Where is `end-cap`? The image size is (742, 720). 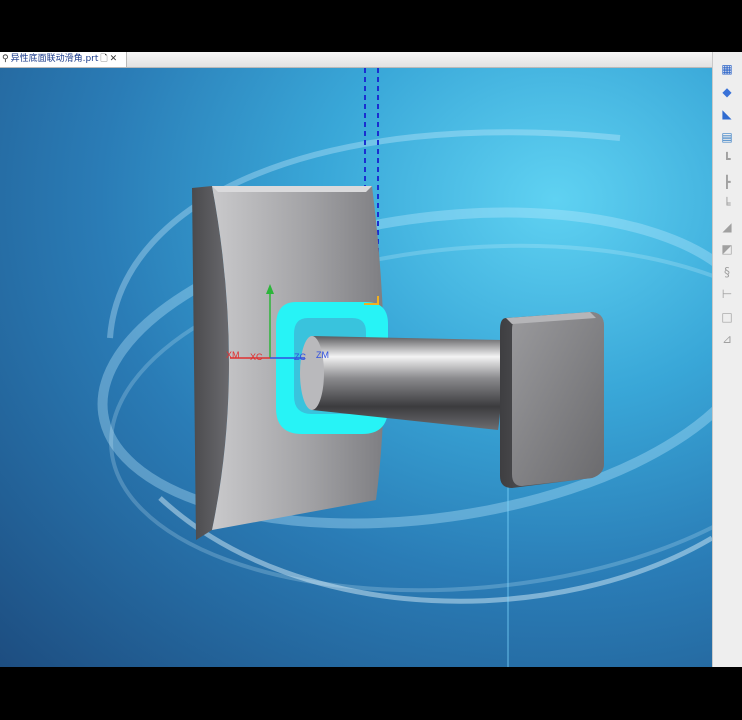
end-cap is located at coordinates (552, 400).